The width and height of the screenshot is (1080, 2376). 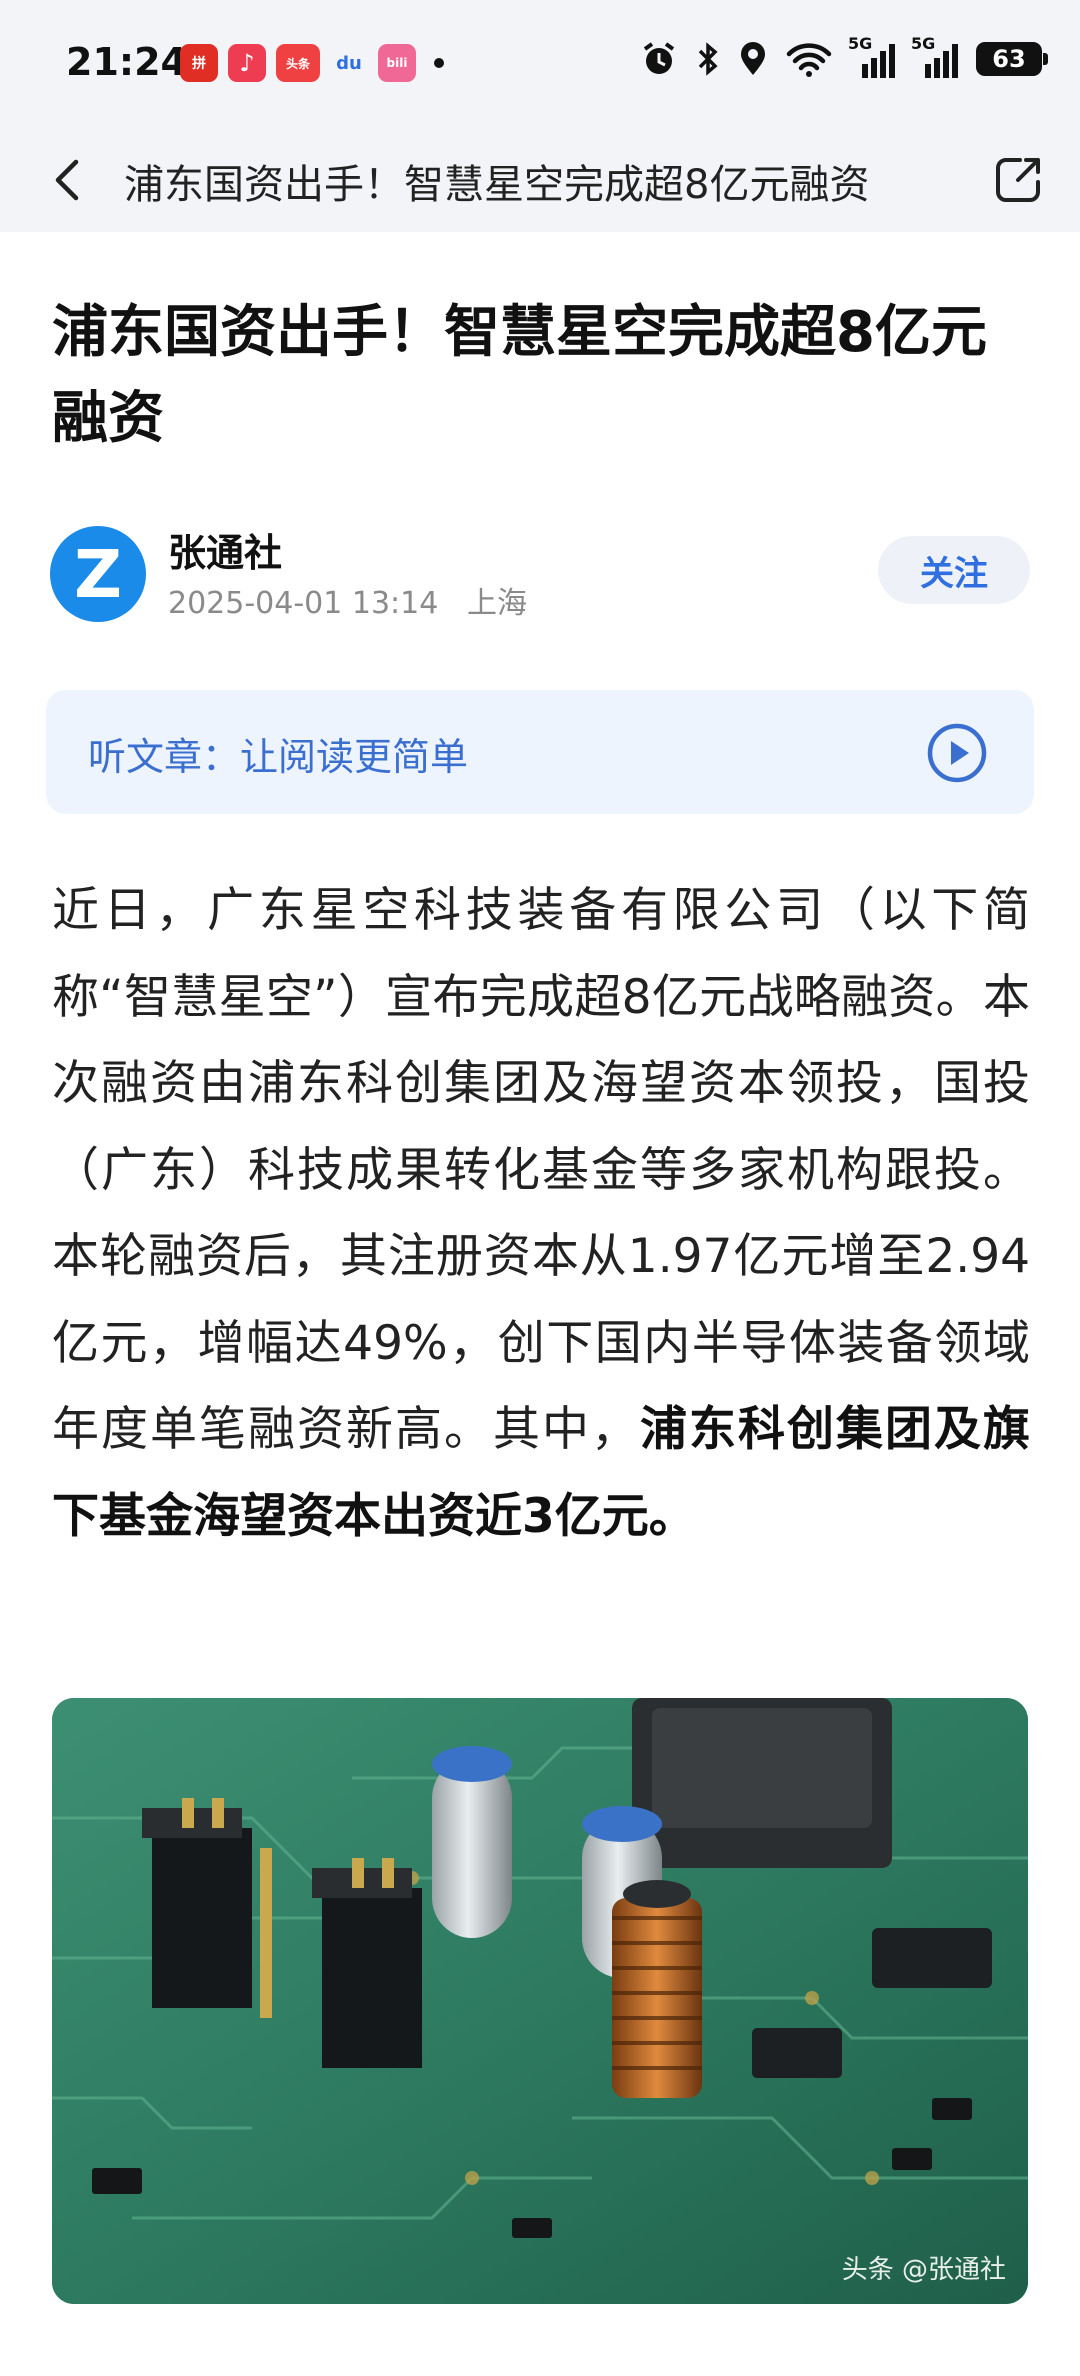 What do you see at coordinates (860, 43) in the screenshot?
I see `network-label: 5G` at bounding box center [860, 43].